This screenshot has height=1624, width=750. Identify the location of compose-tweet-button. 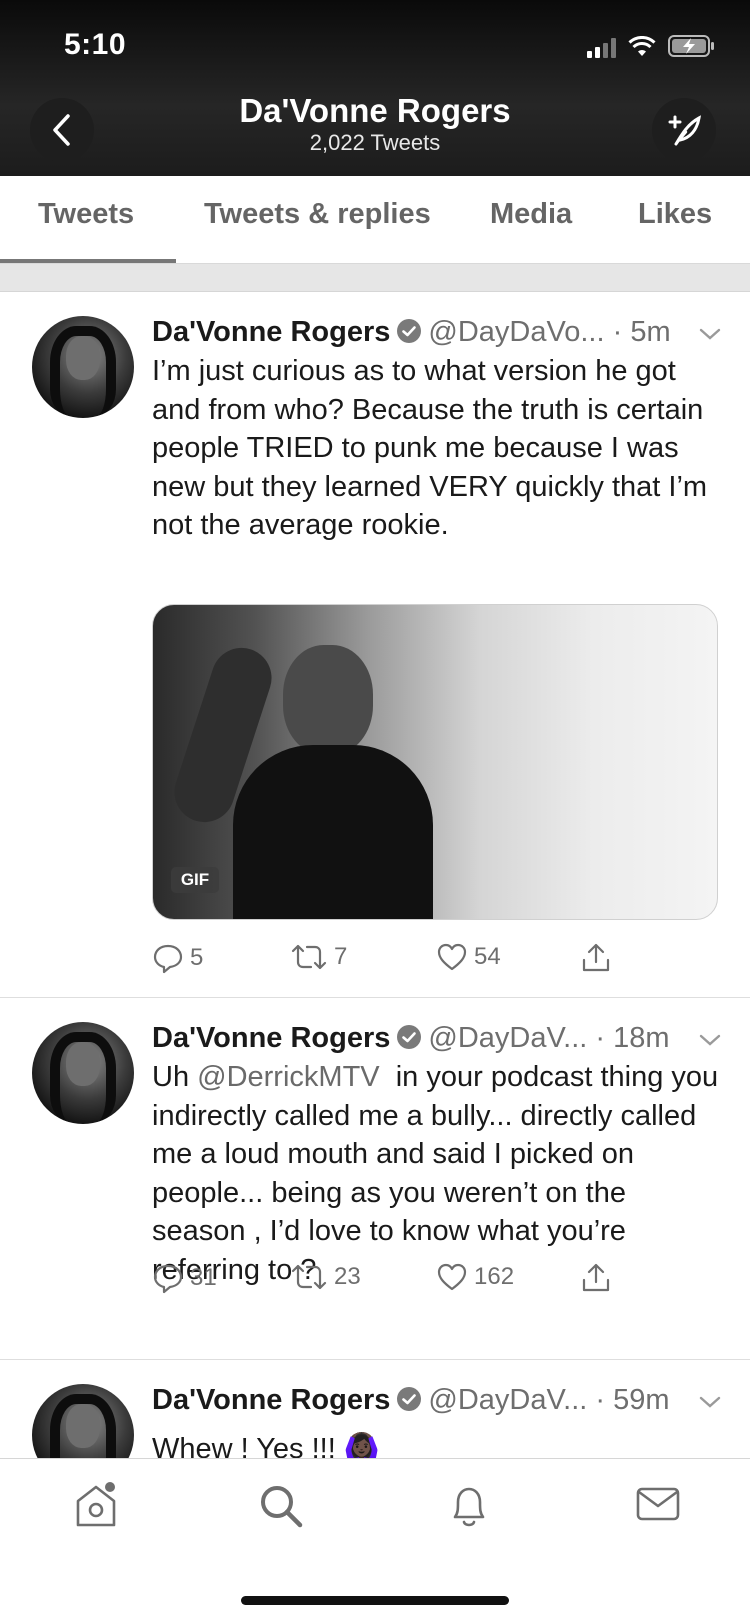
(684, 130).